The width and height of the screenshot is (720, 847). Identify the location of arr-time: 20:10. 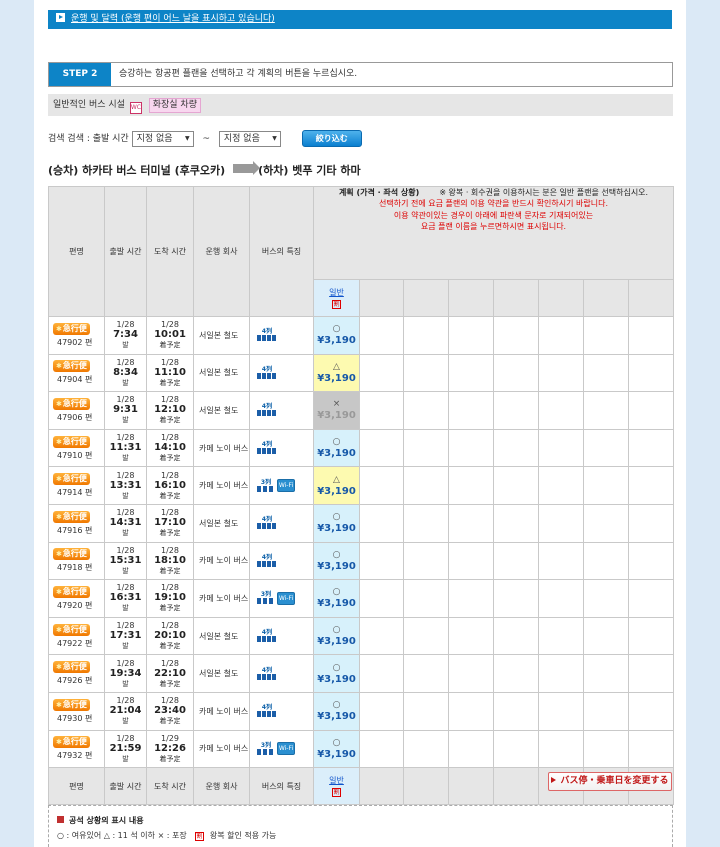
(170, 636).